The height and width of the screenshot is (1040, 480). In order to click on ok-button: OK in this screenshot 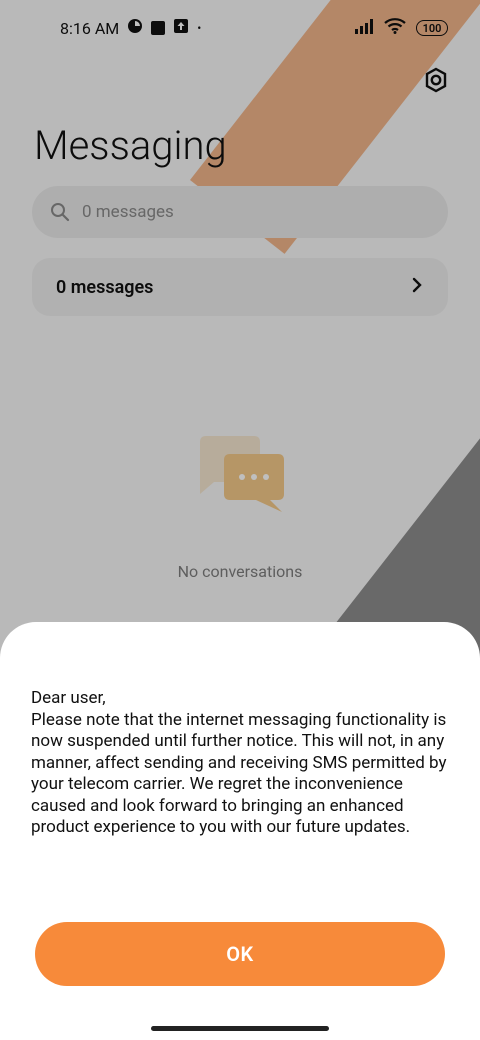, I will do `click(240, 954)`.